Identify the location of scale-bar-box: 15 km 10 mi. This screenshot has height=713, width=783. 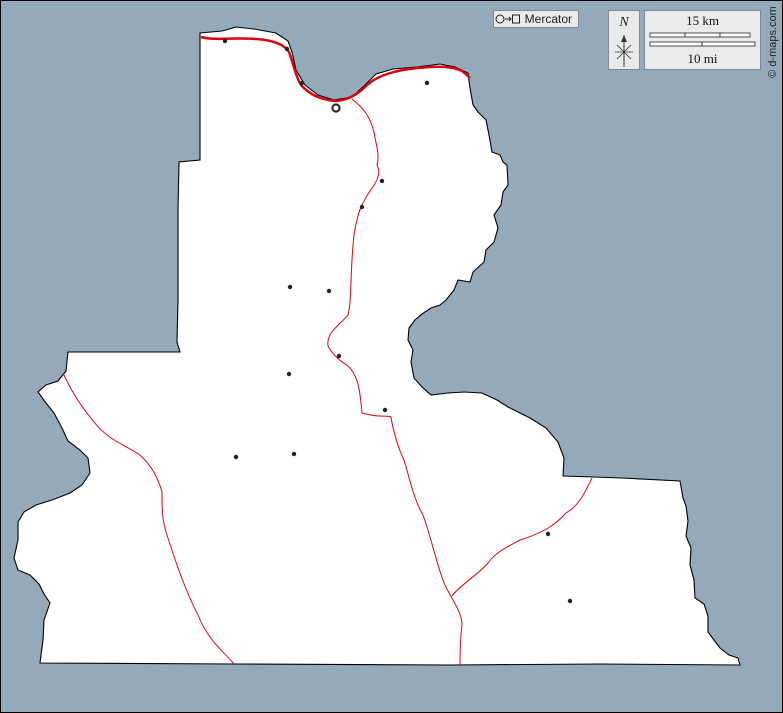
(702, 40).